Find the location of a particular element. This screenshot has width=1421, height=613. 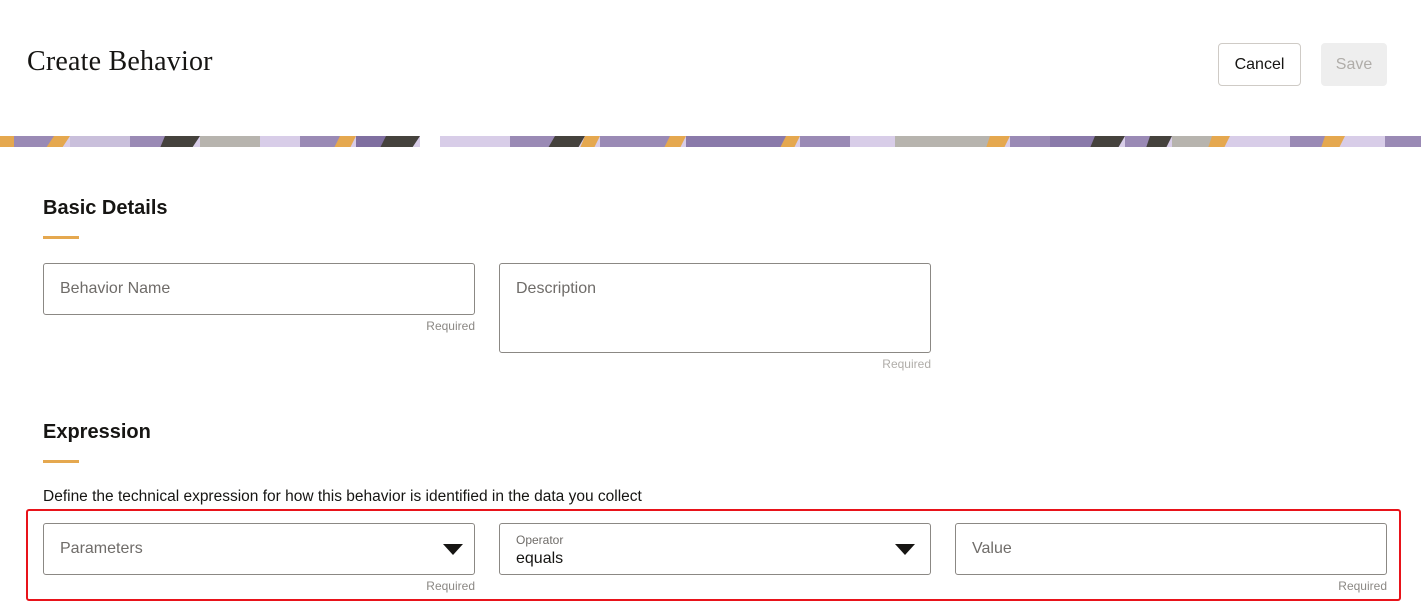

parameters-select: Parameters is located at coordinates (259, 549).